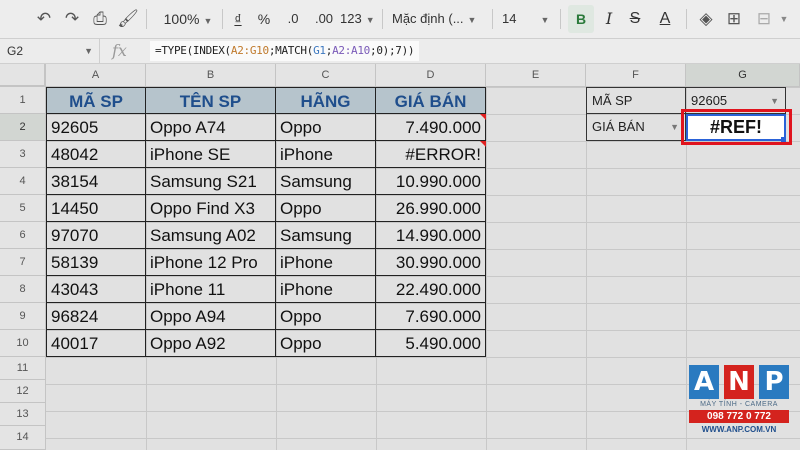  Describe the element at coordinates (431, 154) in the screenshot. I see `error-cell: #ERROR!` at that location.